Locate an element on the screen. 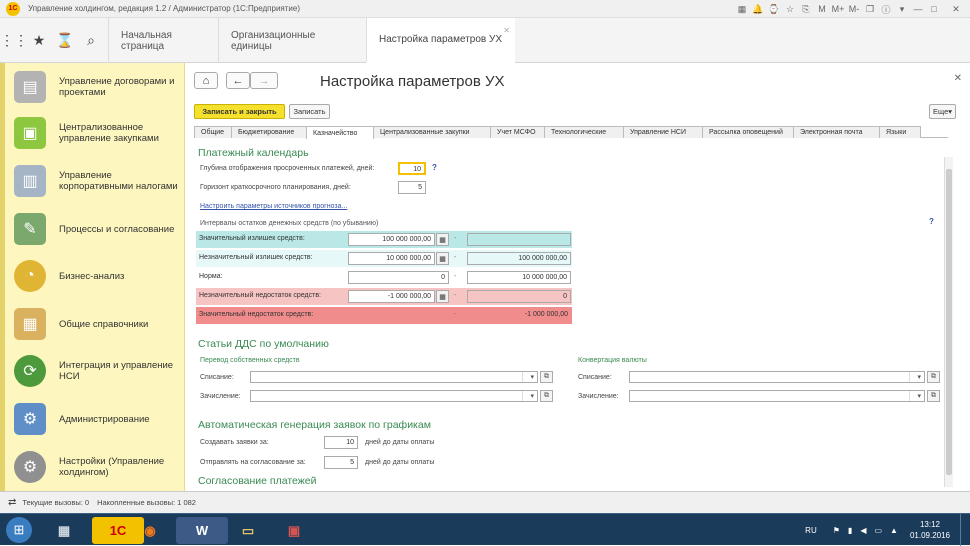  favorites-star-icon: ★ is located at coordinates (39, 40).